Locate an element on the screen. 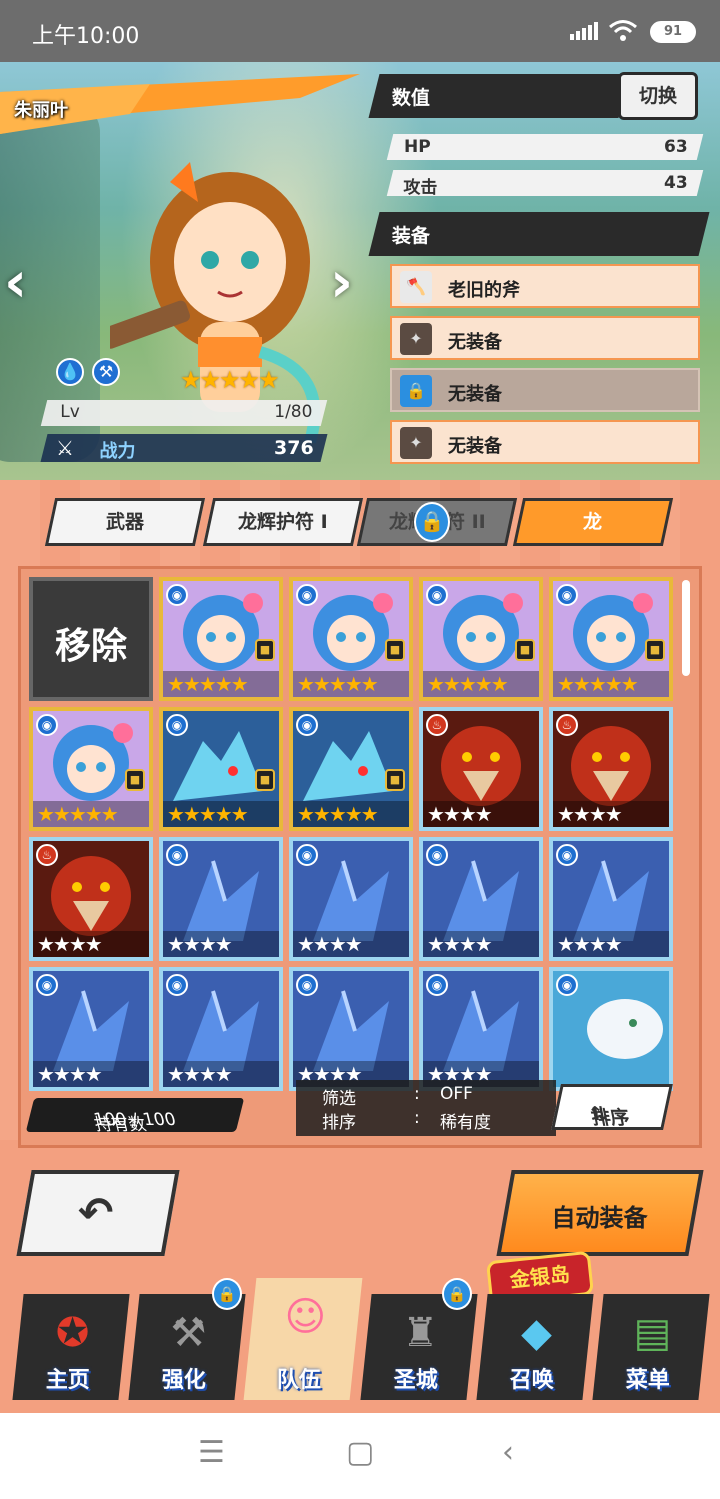 The width and height of the screenshot is (720, 1499). stat-row-attack: 攻击 43 is located at coordinates (545, 184).